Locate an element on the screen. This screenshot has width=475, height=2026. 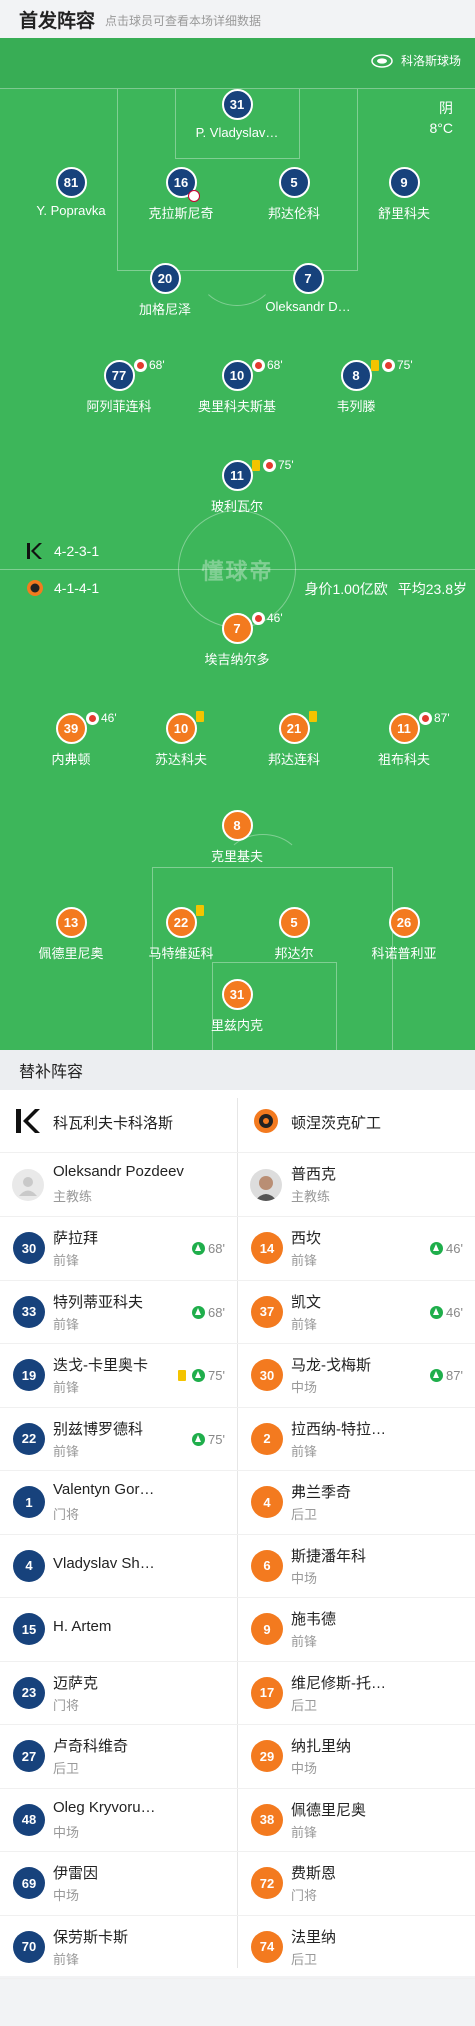
away-team-cell: 顿涅茨克矿工 is located at coordinates (356, 1121).